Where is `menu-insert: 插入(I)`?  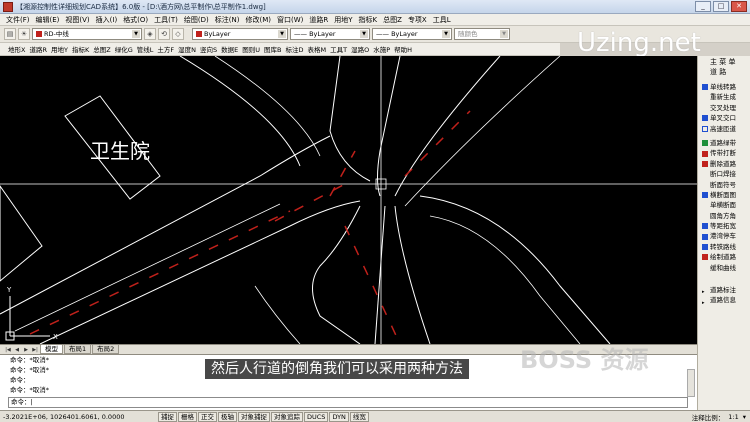
menu-insert: 插入(I) is located at coordinates (107, 20).